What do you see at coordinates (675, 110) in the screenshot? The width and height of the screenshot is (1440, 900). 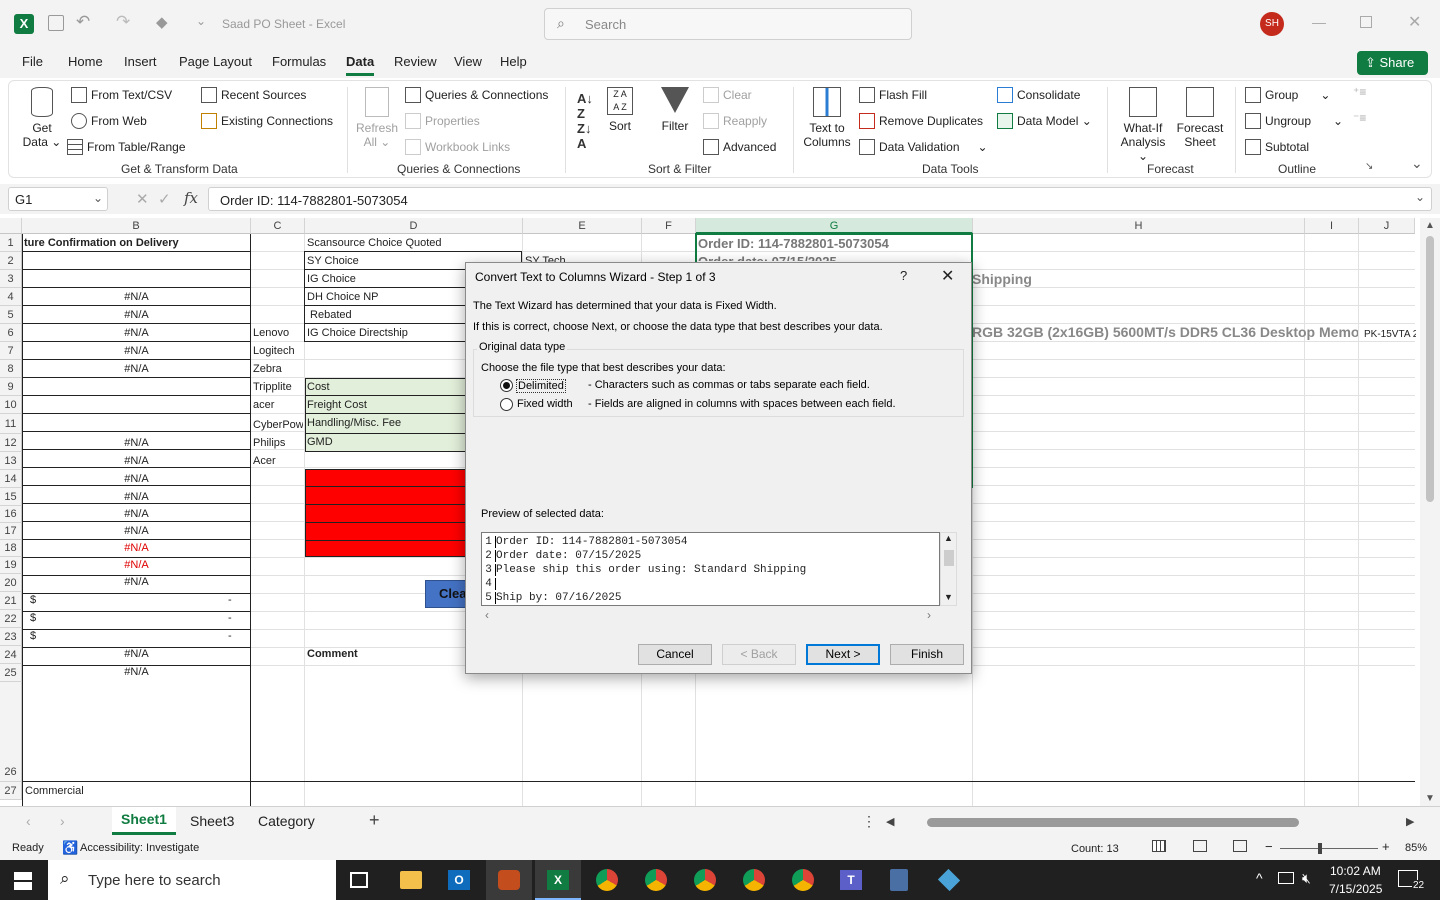 I see `filter-button: Filter` at bounding box center [675, 110].